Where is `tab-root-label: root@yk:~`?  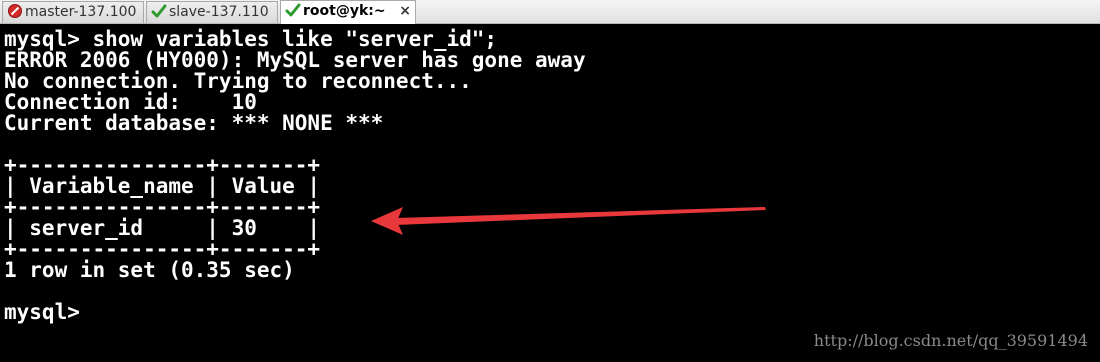 tab-root-label: root@yk:~ is located at coordinates (344, 11).